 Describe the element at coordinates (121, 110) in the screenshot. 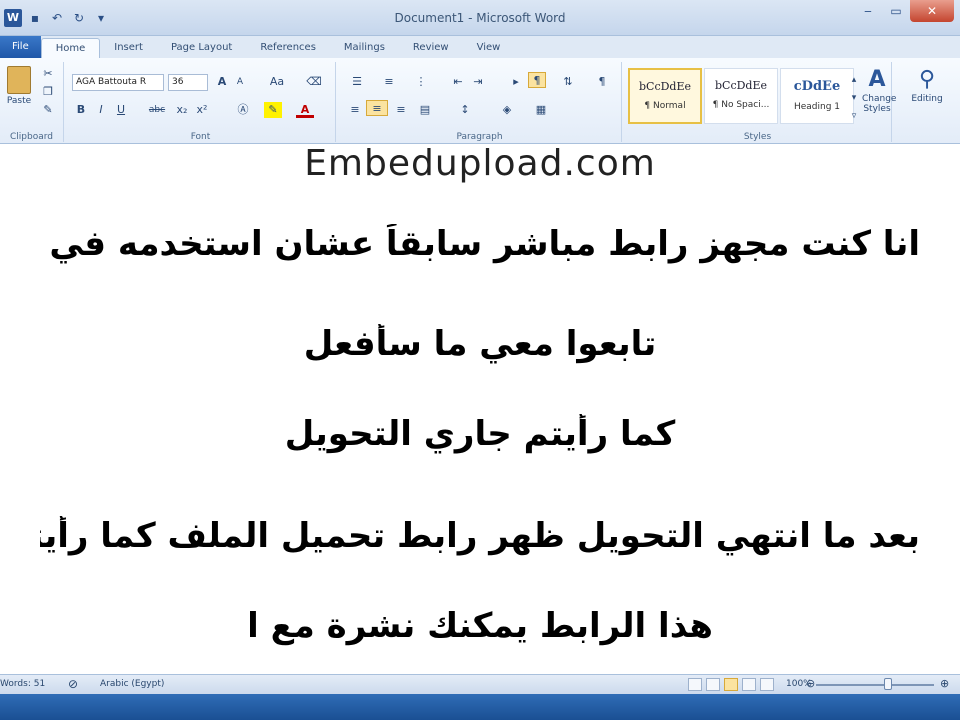

I see `underline-icon: U` at that location.